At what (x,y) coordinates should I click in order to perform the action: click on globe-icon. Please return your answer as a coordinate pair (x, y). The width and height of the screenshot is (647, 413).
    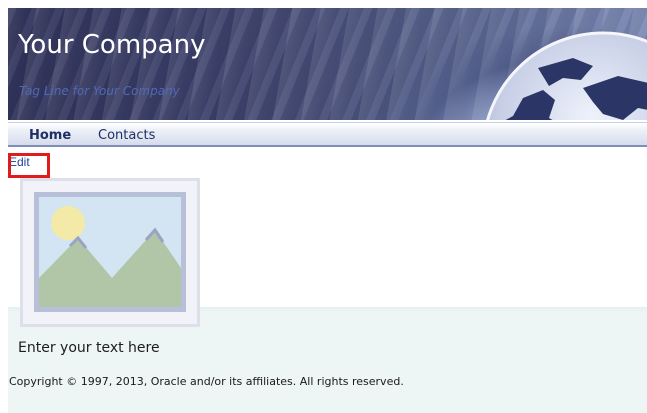
    Looking at the image, I should click on (566, 75).